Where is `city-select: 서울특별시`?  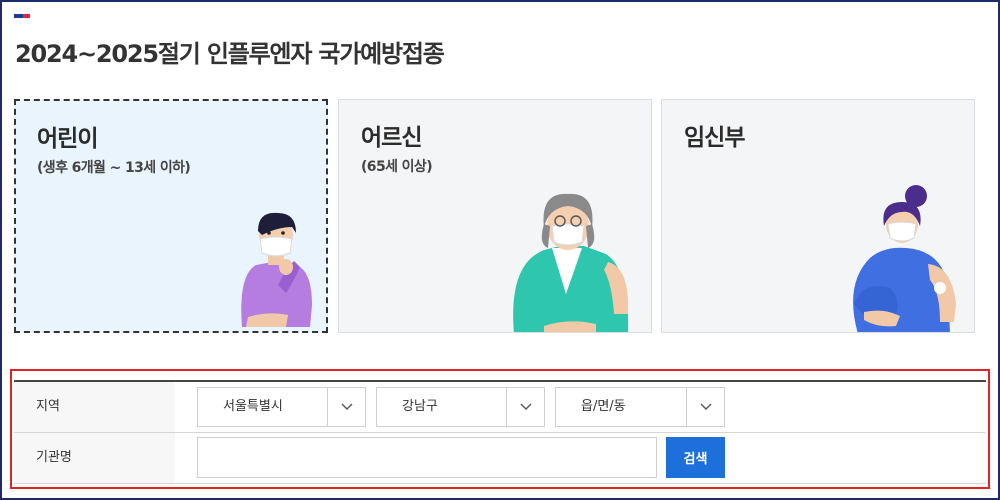 city-select: 서울특별시 is located at coordinates (281, 407).